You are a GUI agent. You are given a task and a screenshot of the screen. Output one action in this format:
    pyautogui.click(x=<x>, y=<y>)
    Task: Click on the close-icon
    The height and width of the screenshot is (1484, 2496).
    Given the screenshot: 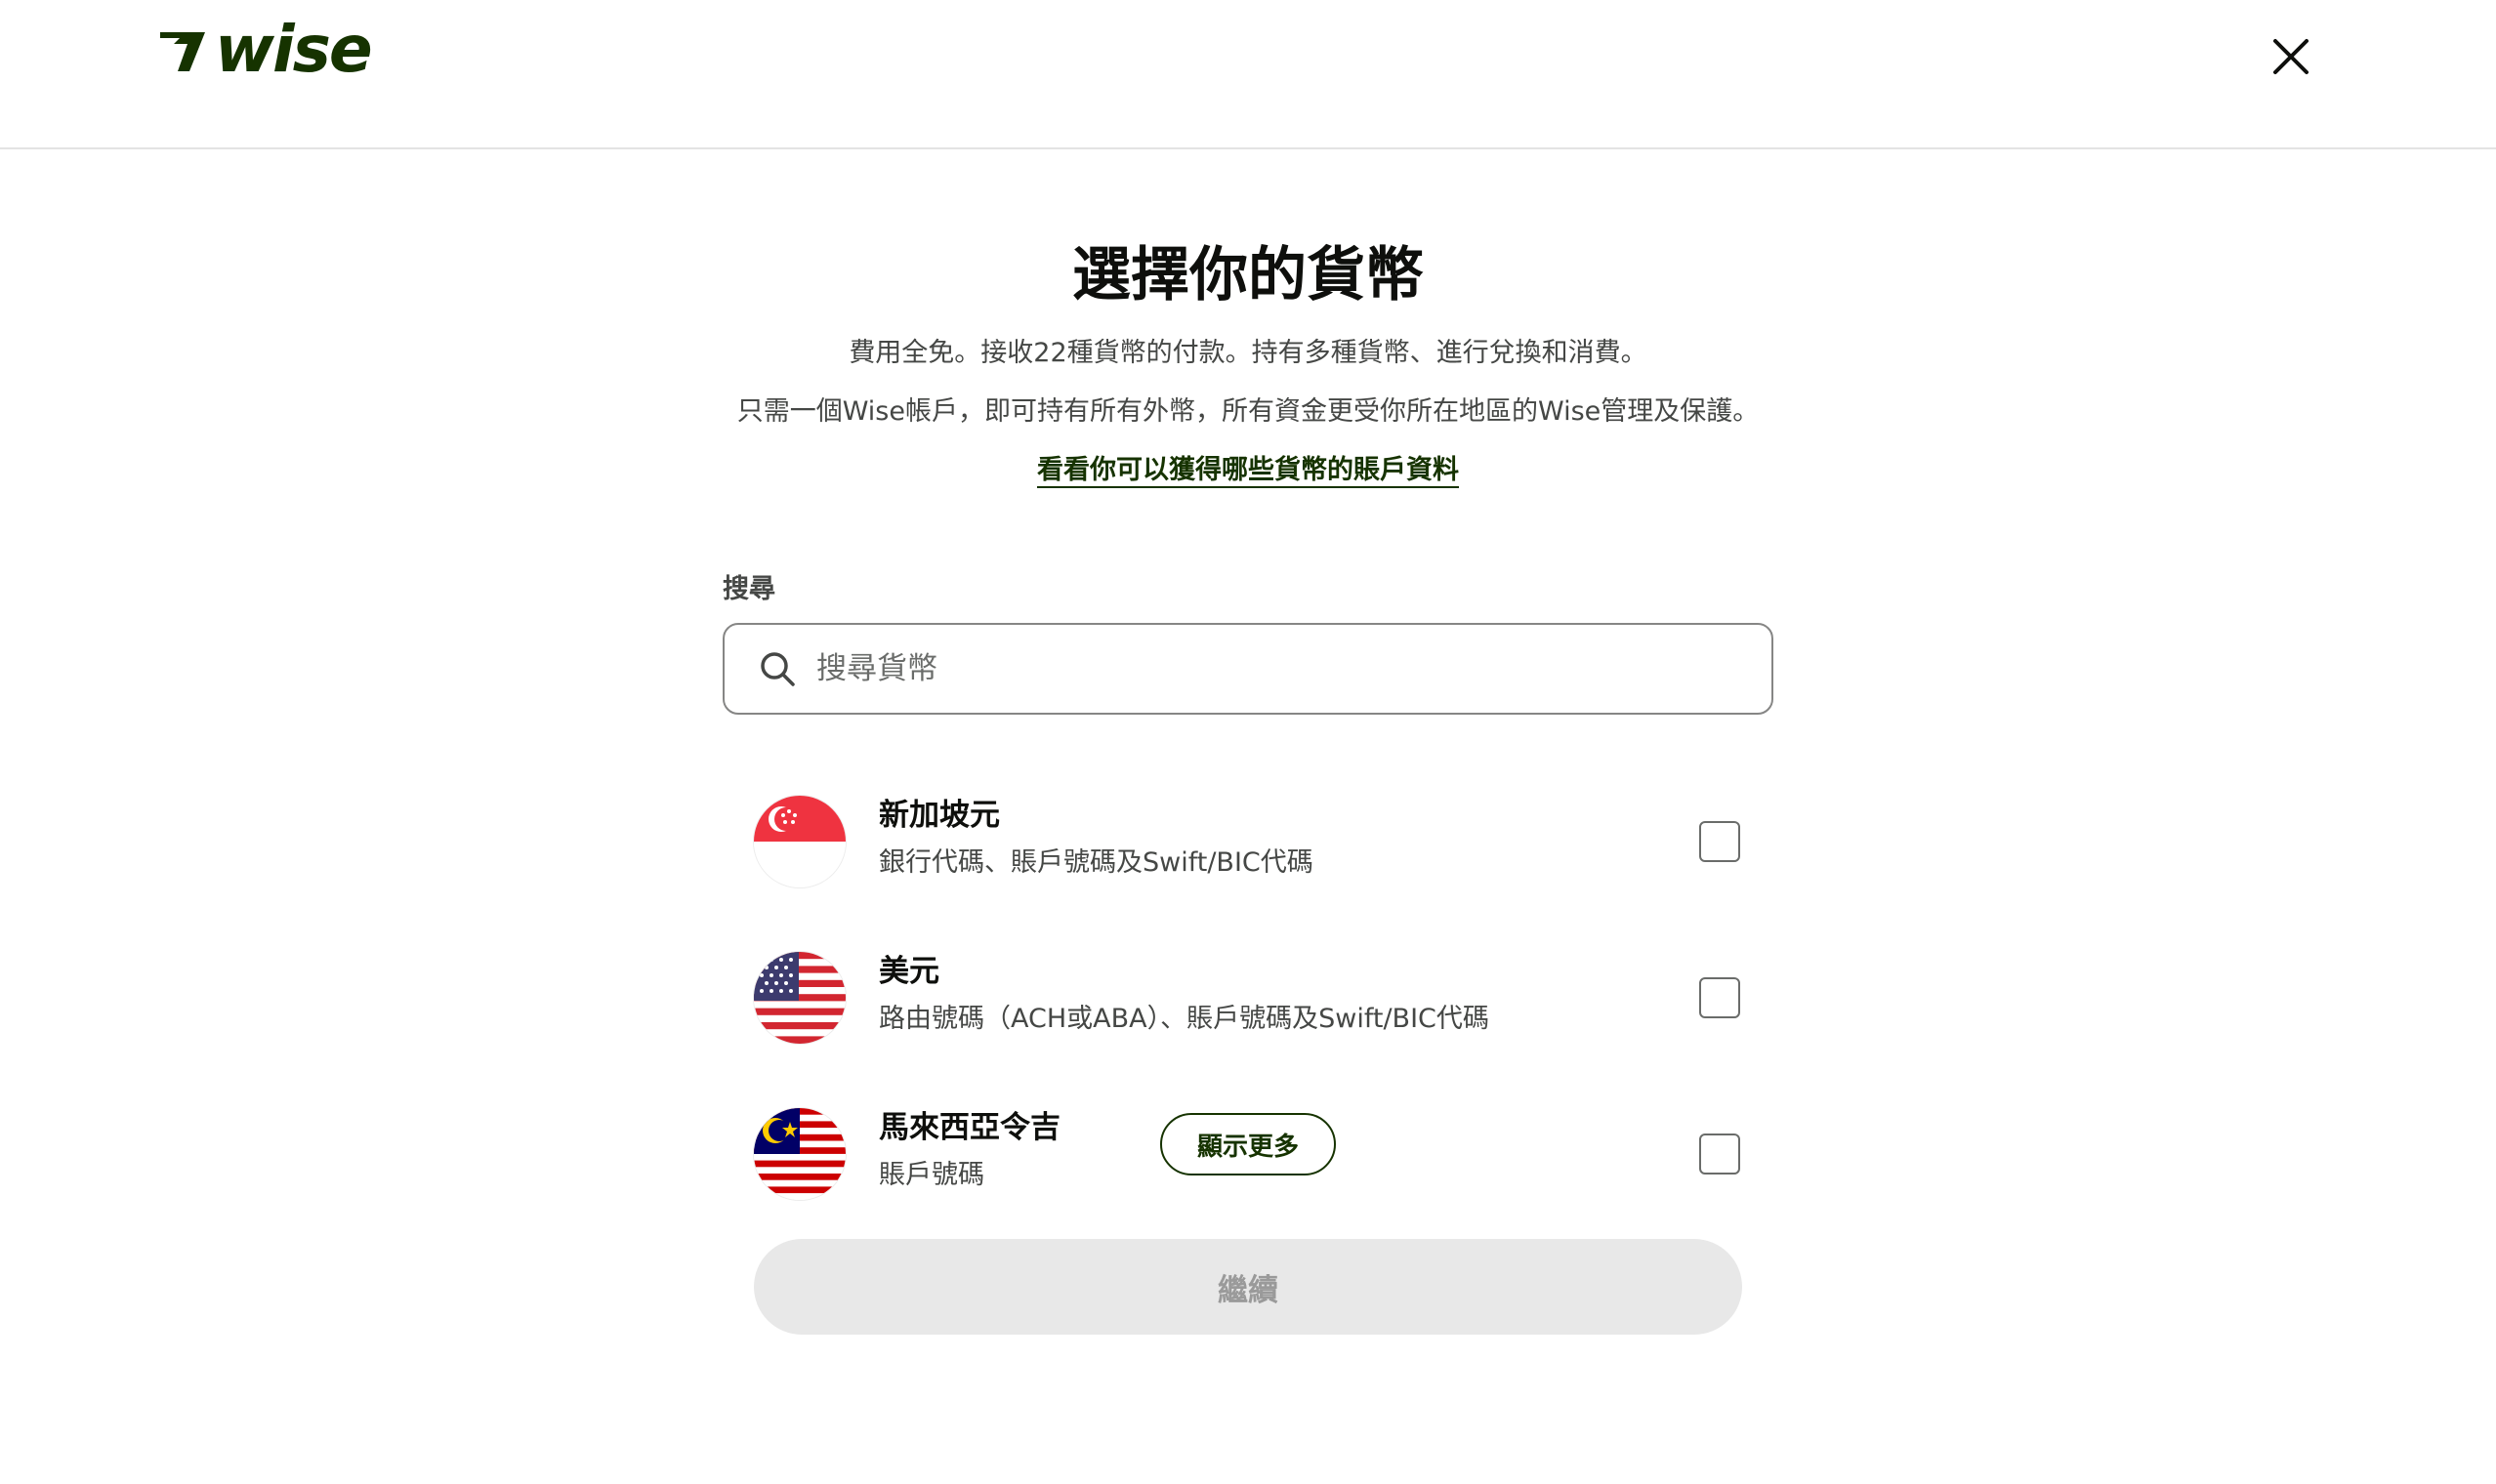 What is the action you would take?
    pyautogui.click(x=2291, y=57)
    